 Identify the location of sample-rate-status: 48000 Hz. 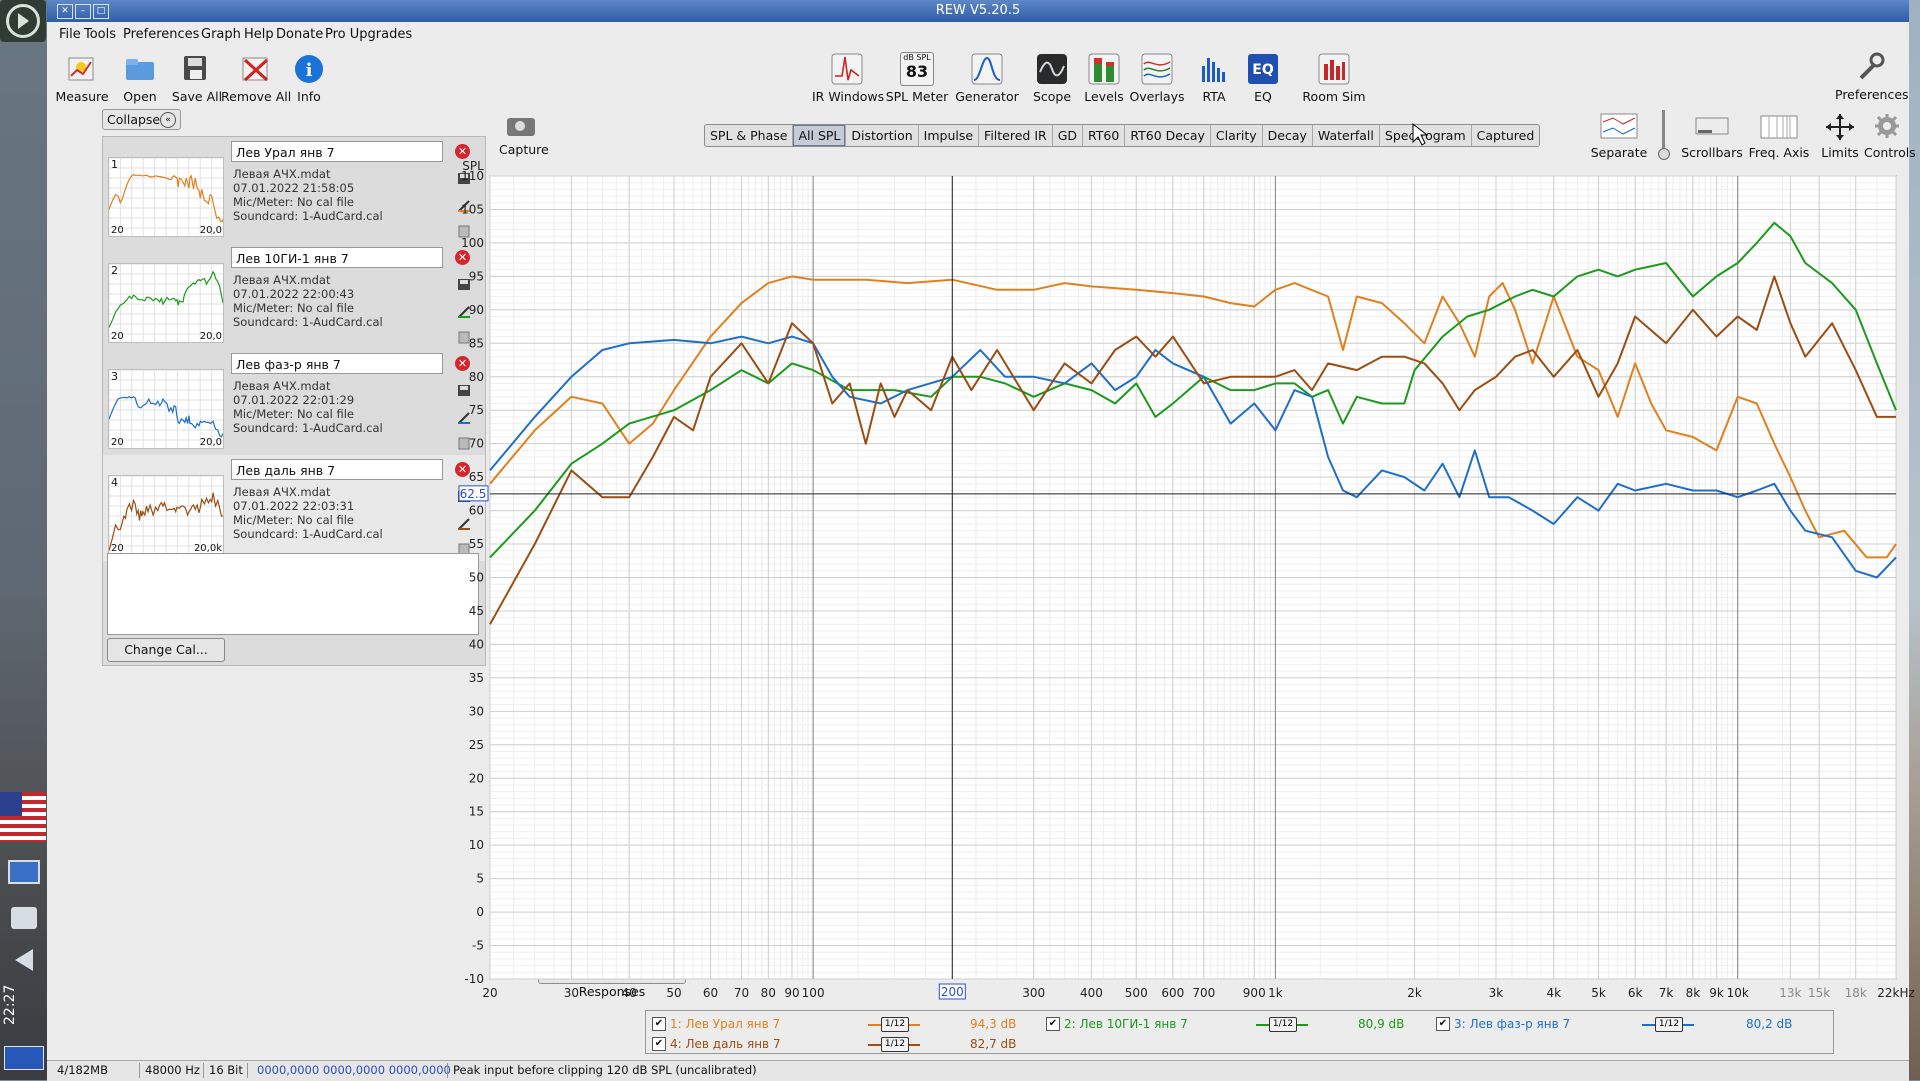
(172, 1070).